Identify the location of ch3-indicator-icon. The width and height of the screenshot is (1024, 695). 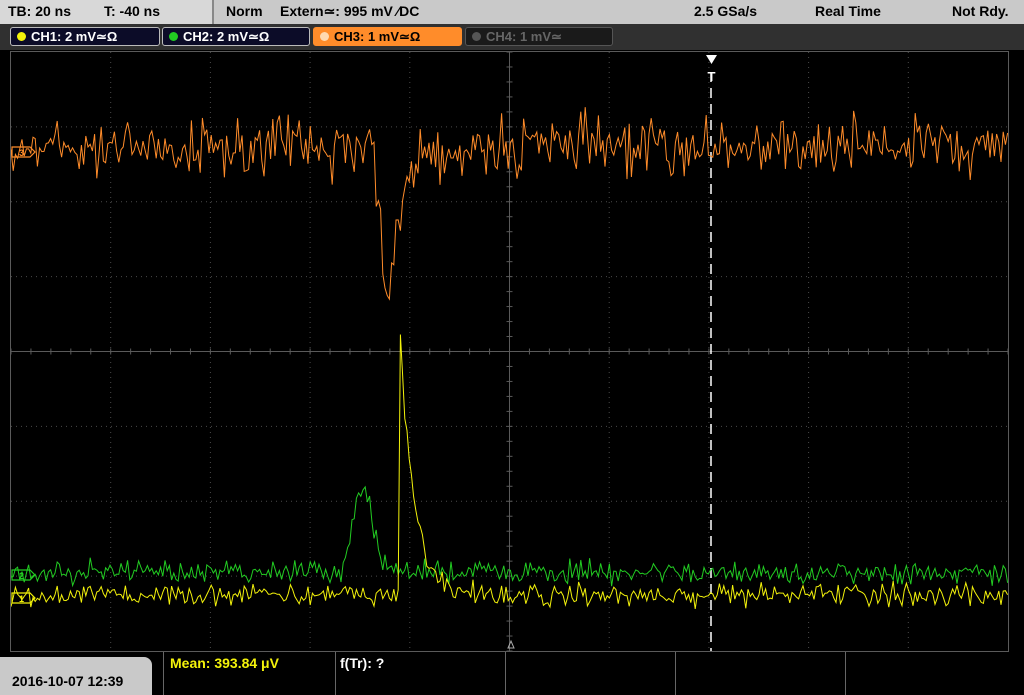
(324, 36).